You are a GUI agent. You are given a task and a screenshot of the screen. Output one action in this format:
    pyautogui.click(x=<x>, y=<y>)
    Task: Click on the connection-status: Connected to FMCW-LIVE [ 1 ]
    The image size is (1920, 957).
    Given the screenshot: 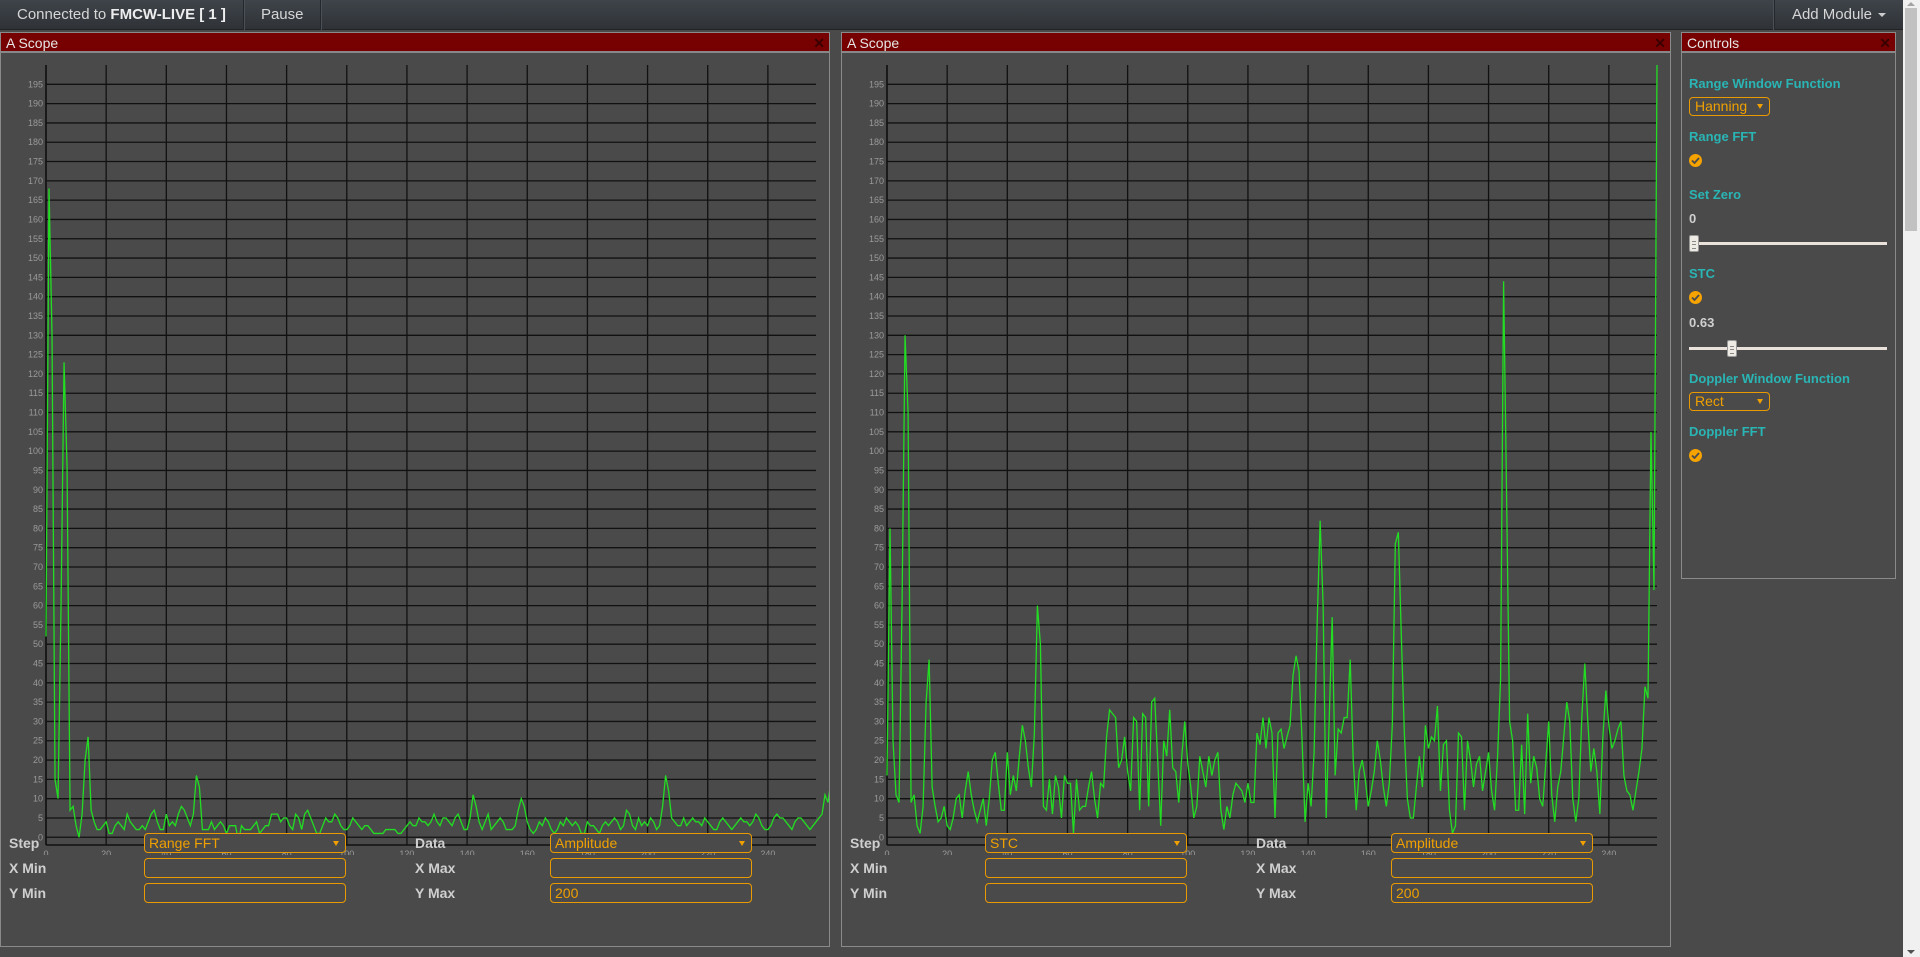 What is the action you would take?
    pyautogui.click(x=122, y=15)
    